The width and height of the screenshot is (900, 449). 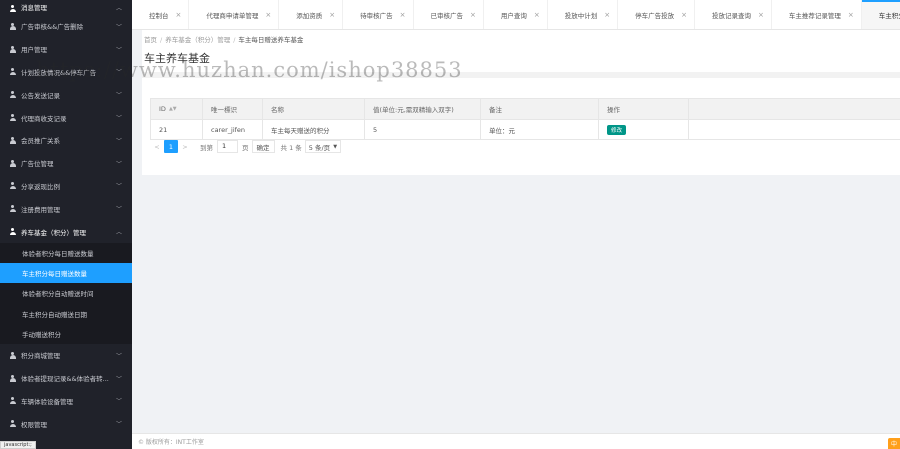 What do you see at coordinates (66, 7) in the screenshot?
I see `sidebar-item: 消息管理 ︿` at bounding box center [66, 7].